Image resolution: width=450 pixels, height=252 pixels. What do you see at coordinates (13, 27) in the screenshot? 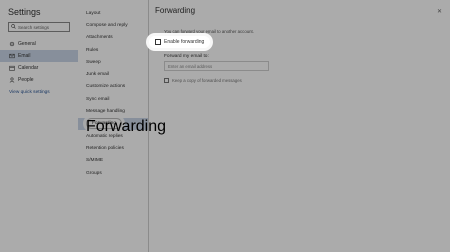
I see `search-icon` at bounding box center [13, 27].